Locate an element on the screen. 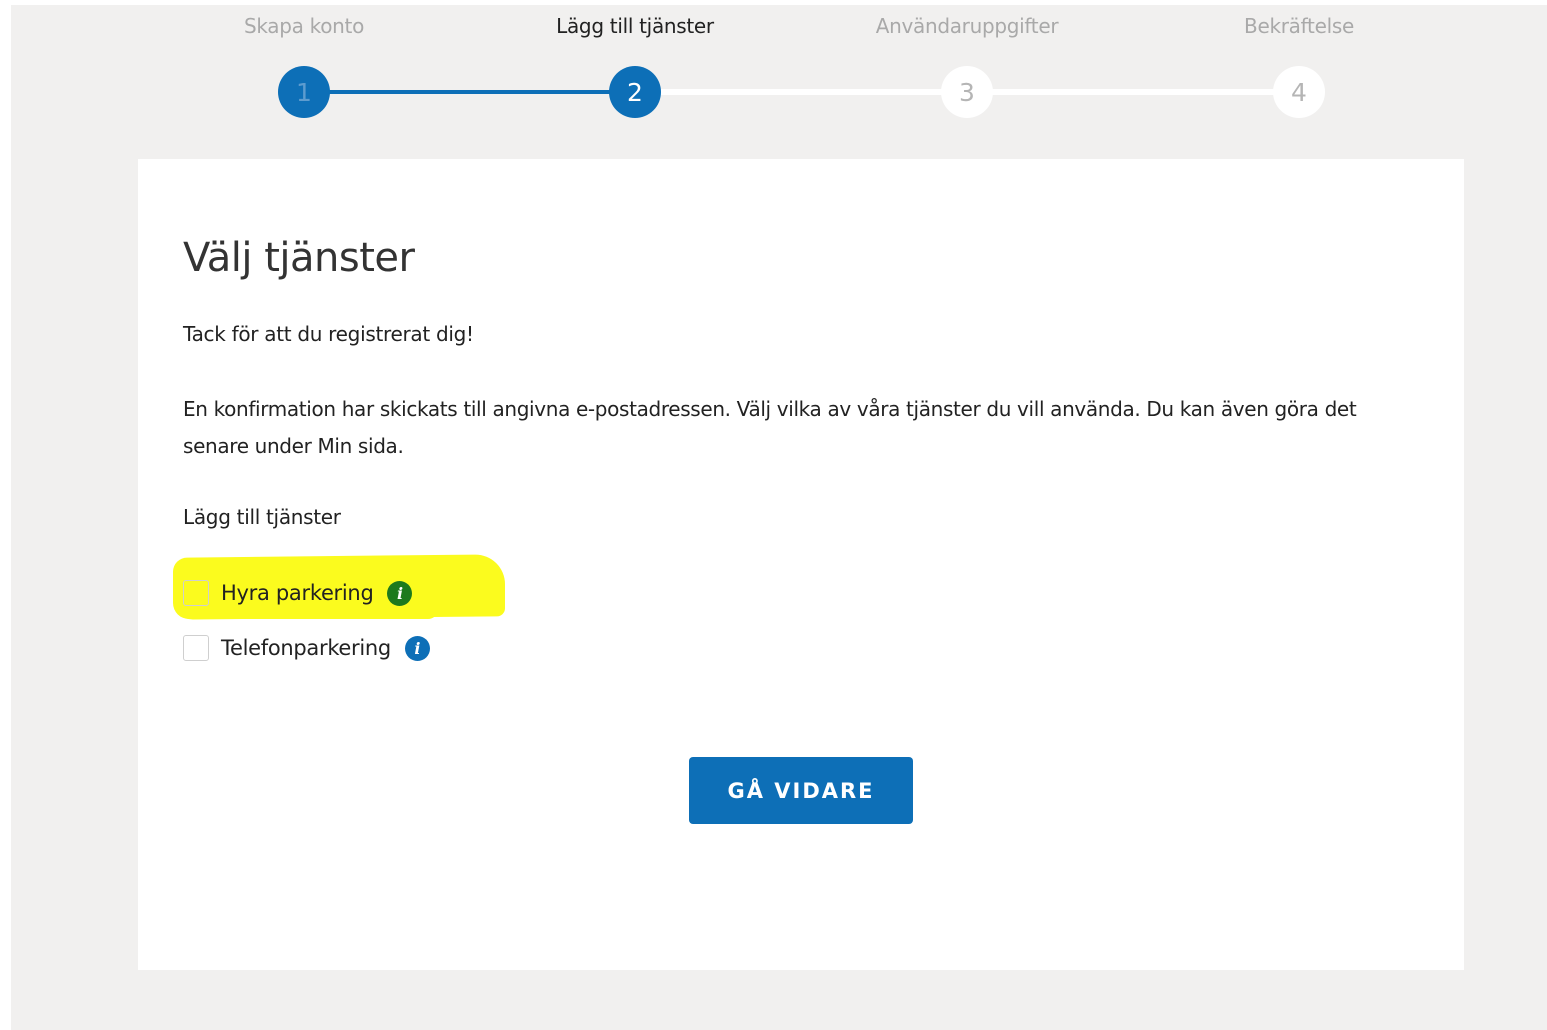 The image size is (1547, 1030). services-heading: Lägg till tjänster is located at coordinates (262, 517).